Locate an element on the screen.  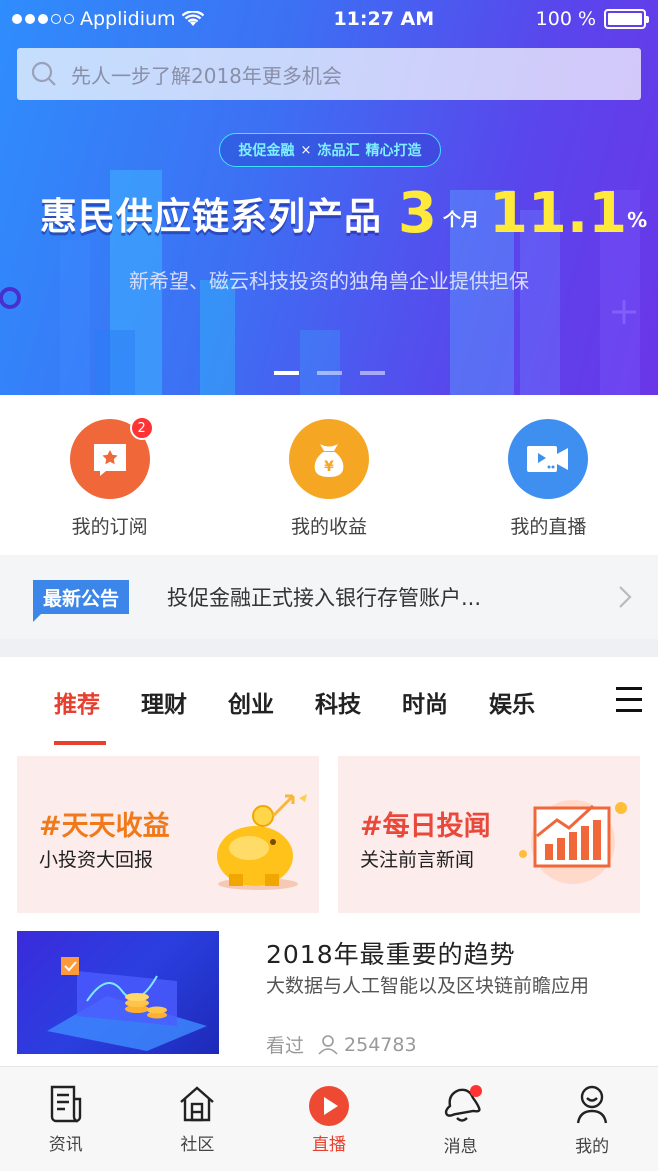
banner-term-number: 3 is located at coordinates (417, 213).